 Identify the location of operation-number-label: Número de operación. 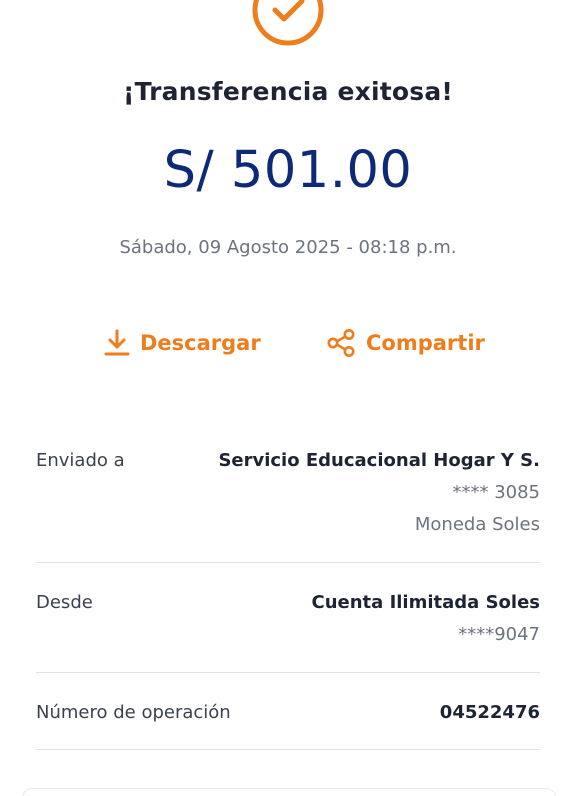
(133, 712).